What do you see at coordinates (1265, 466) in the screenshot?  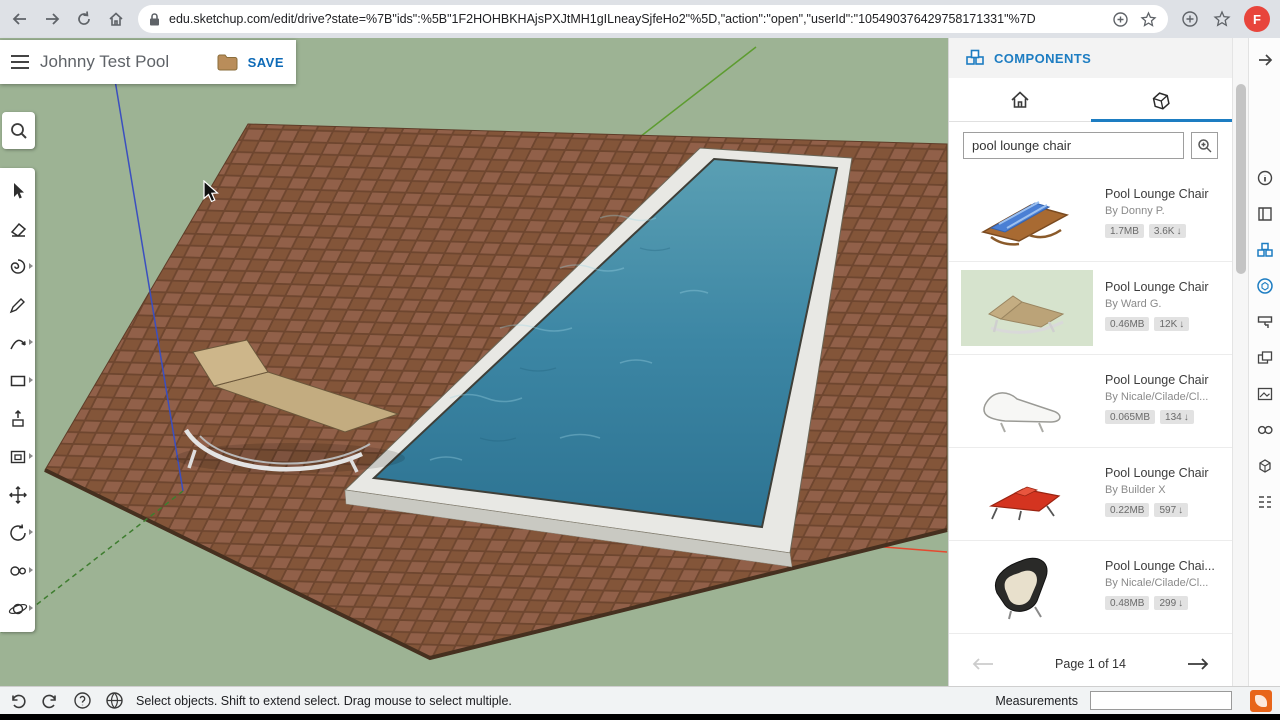 I see `views-icon` at bounding box center [1265, 466].